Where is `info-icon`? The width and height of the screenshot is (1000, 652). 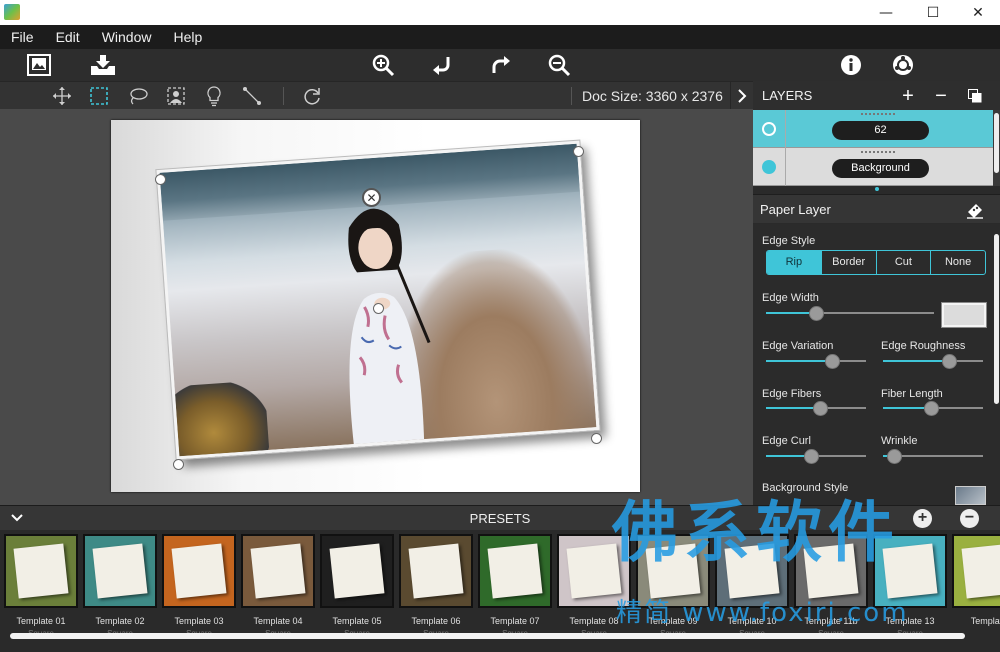 info-icon is located at coordinates (851, 65).